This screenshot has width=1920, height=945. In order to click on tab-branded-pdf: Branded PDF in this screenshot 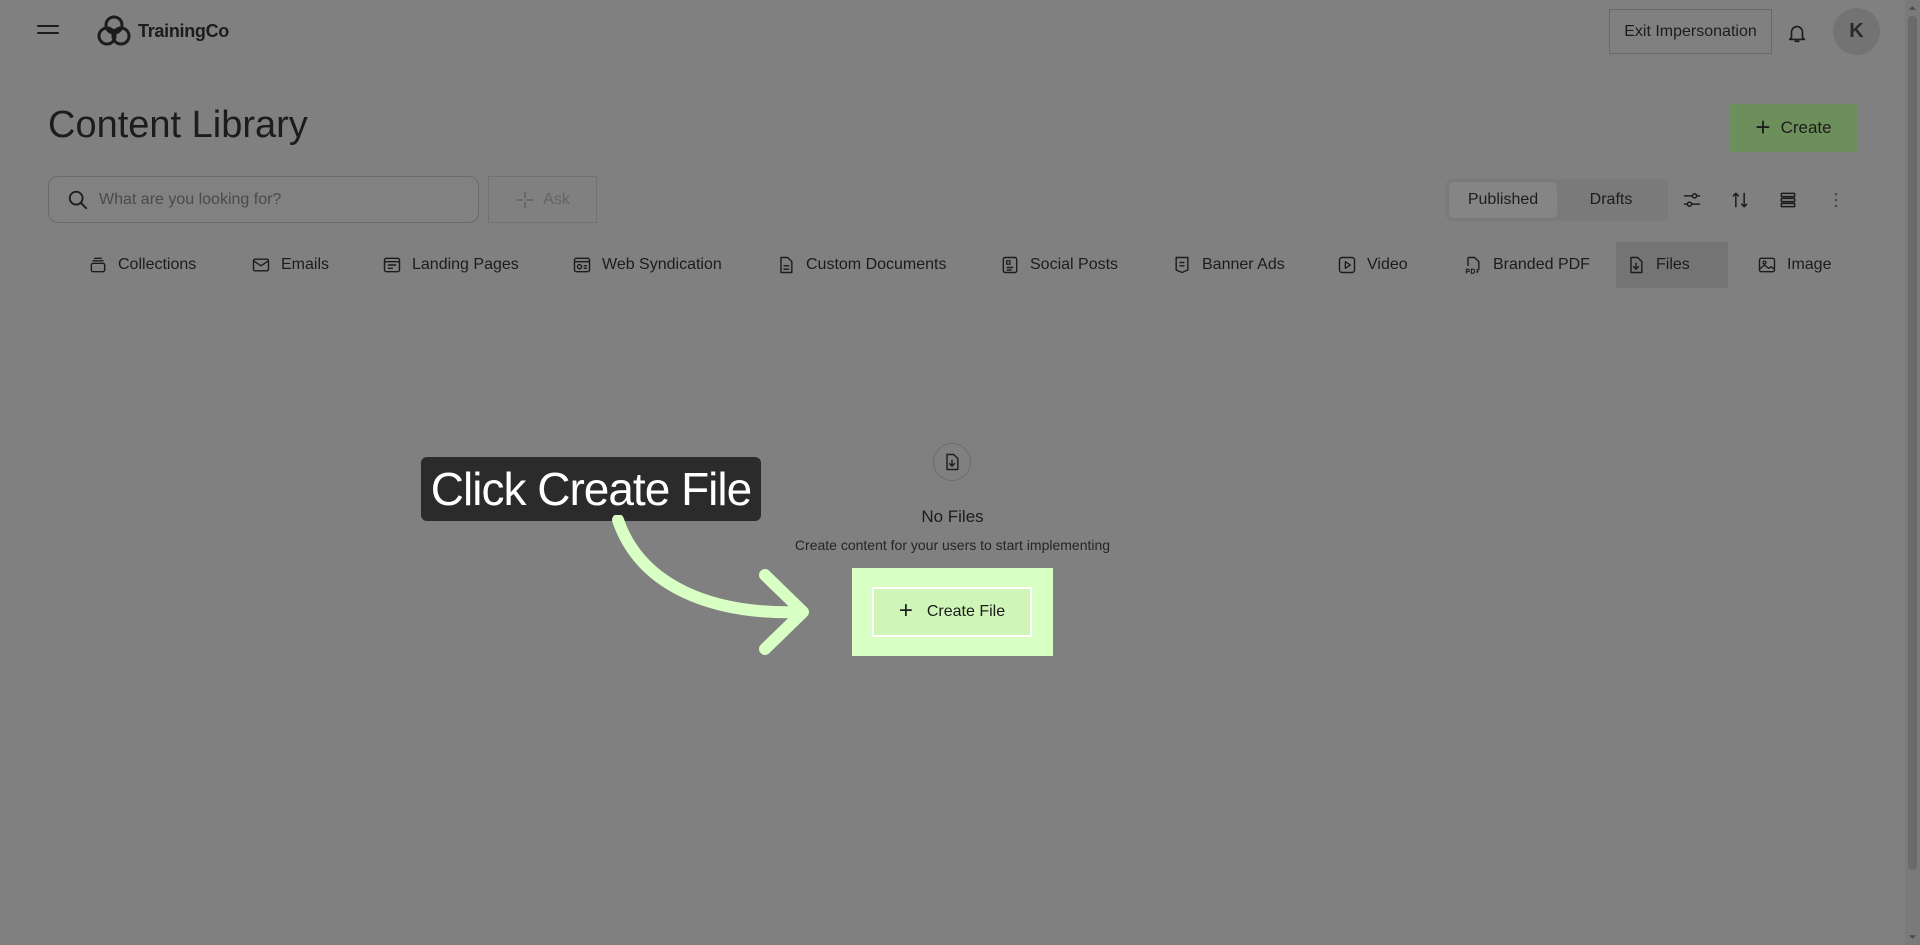, I will do `click(1526, 265)`.